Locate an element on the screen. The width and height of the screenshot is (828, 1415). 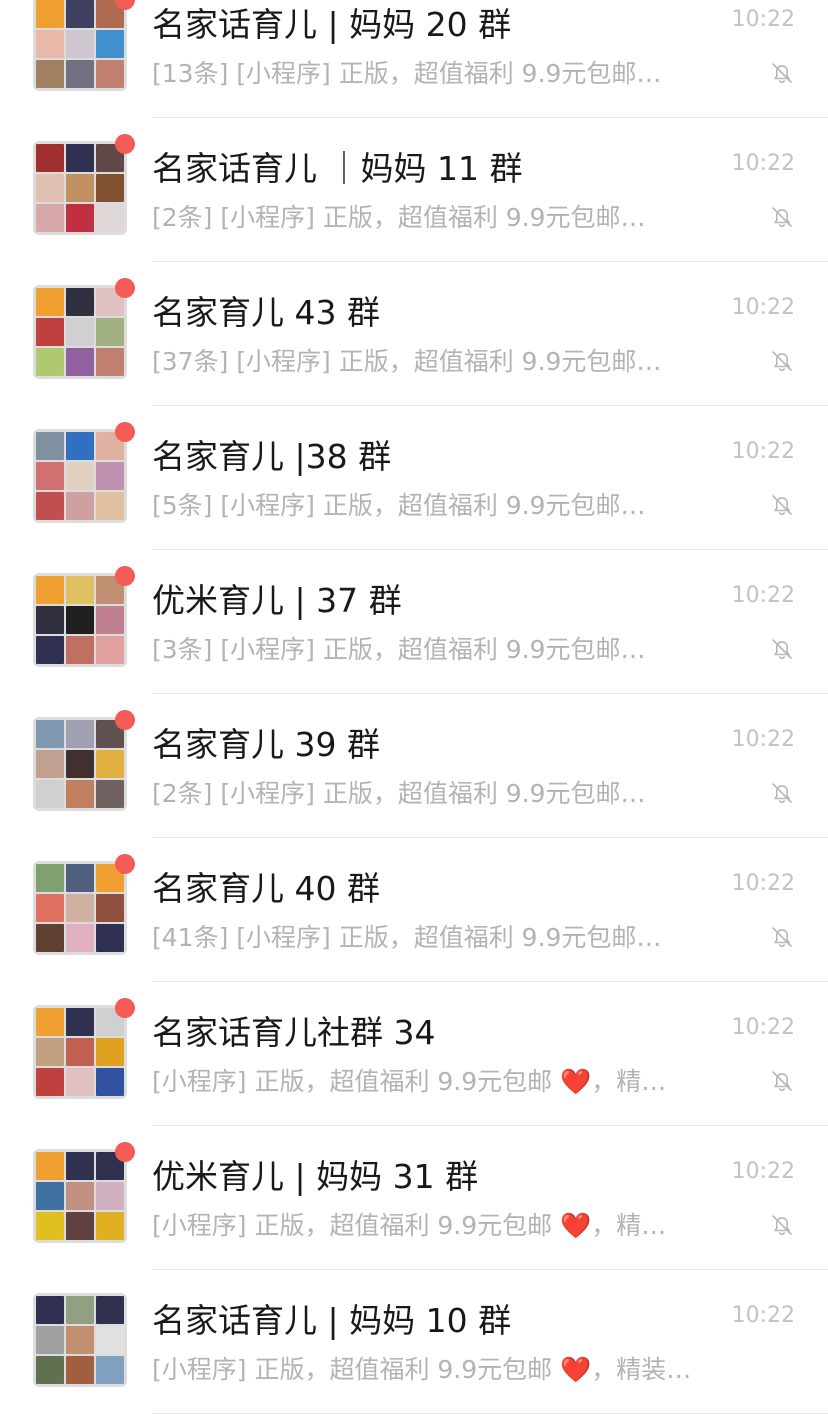
chat-name: 名家话育儿 | 妈妈 10 群 is located at coordinates (332, 1320).